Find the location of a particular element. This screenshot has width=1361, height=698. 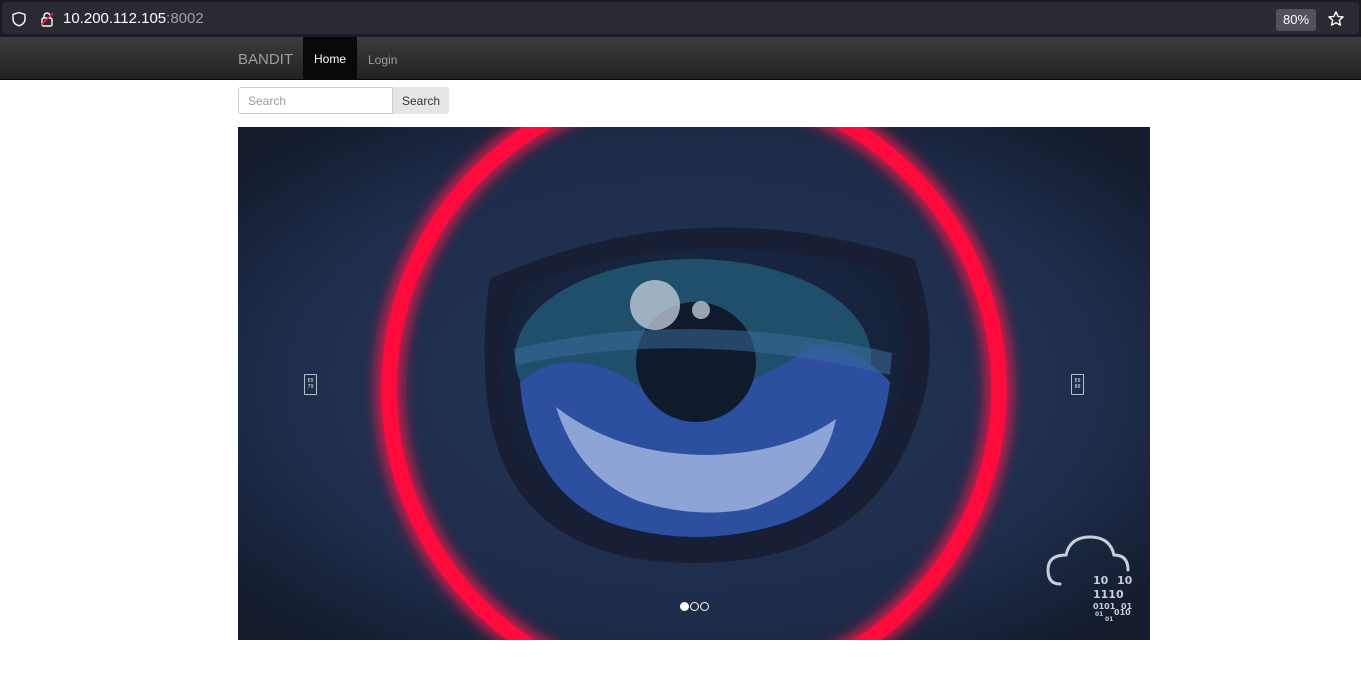

logo-binary-1: 10 is located at coordinates (1101, 580).